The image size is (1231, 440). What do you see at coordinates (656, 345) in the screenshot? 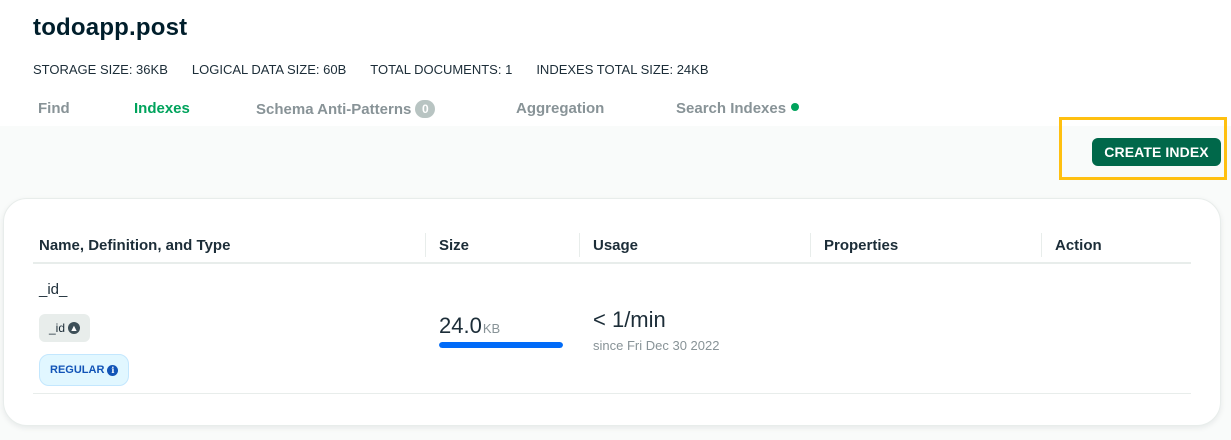
I see `index-usage-since: since Fri Dec 30 2022` at bounding box center [656, 345].